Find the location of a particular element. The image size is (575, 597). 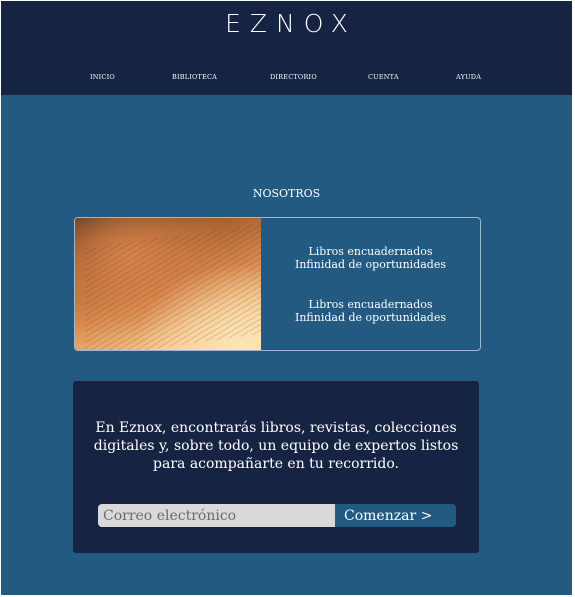

section-title: NOSOTROS is located at coordinates (286, 193).